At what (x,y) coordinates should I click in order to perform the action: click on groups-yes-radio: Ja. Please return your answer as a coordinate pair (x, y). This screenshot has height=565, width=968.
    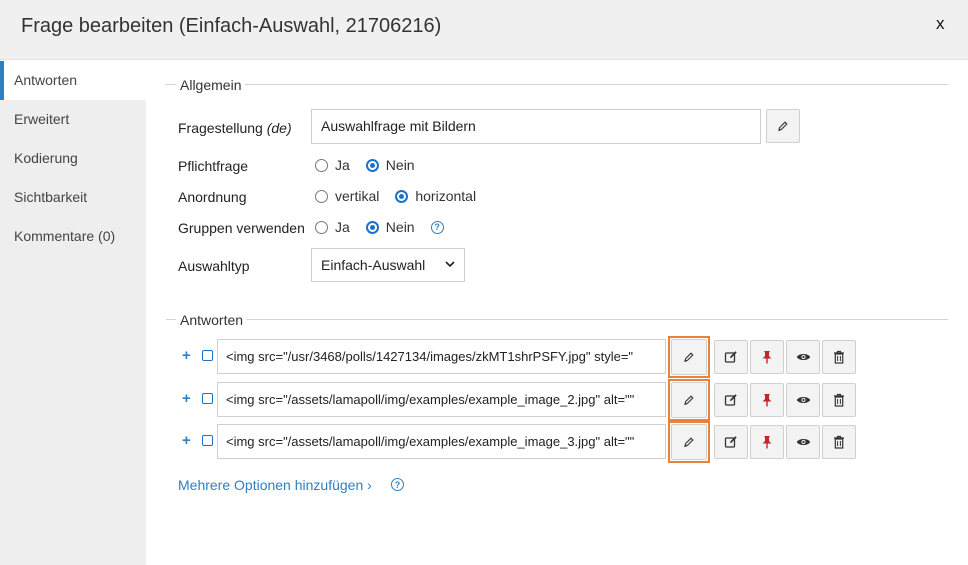
    Looking at the image, I should click on (332, 227).